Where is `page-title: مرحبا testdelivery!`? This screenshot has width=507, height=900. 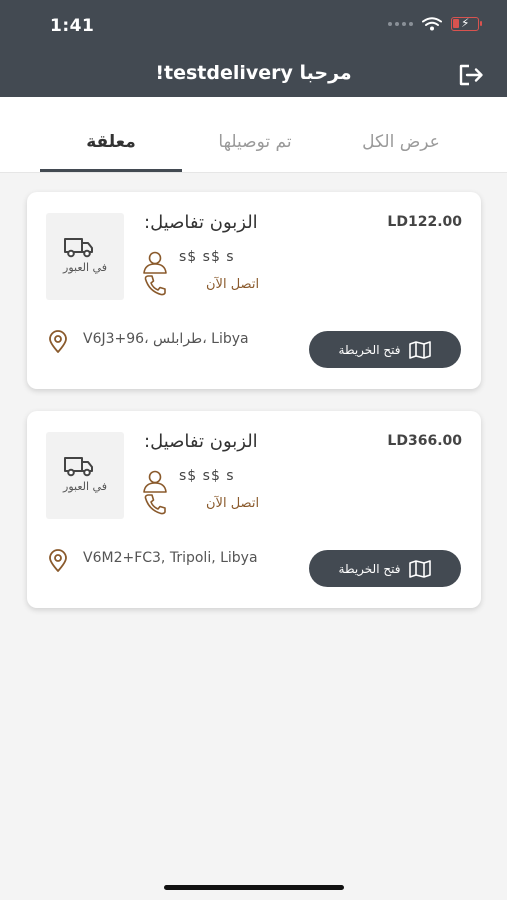
page-title: مرحبا testdelivery! is located at coordinates (253, 73).